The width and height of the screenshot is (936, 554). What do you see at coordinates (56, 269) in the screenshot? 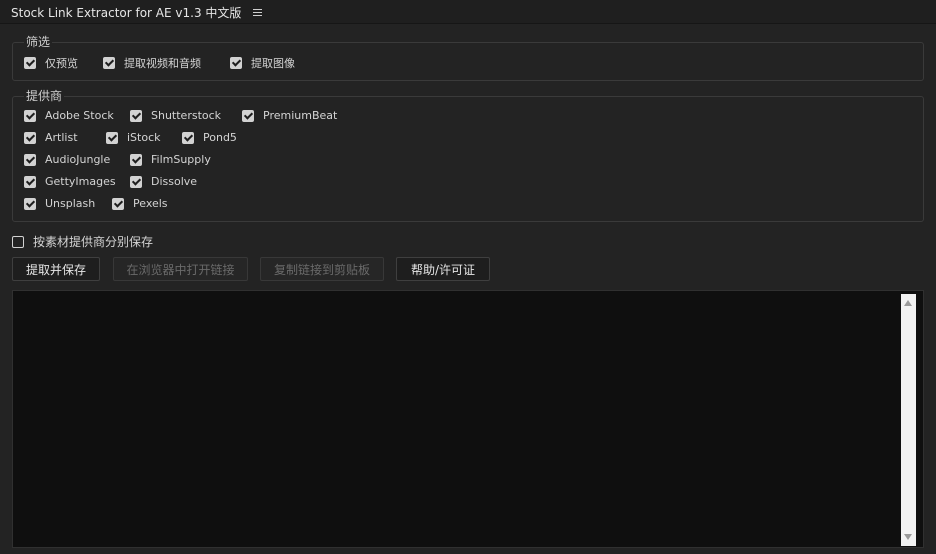
I see `extract-save-button: 提取并保存` at bounding box center [56, 269].